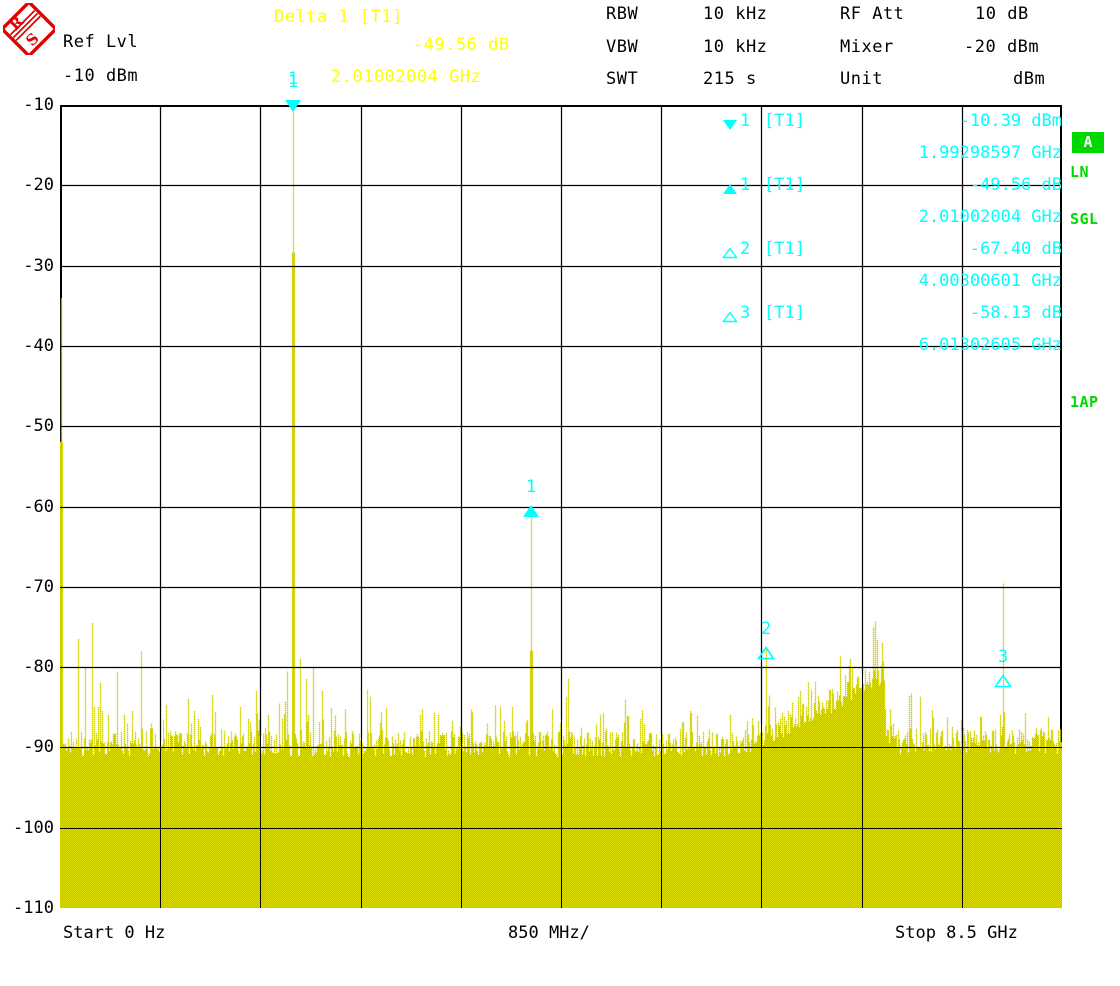 The width and height of the screenshot is (1120, 986). I want to click on trace-marker-d3, so click(1003, 682).